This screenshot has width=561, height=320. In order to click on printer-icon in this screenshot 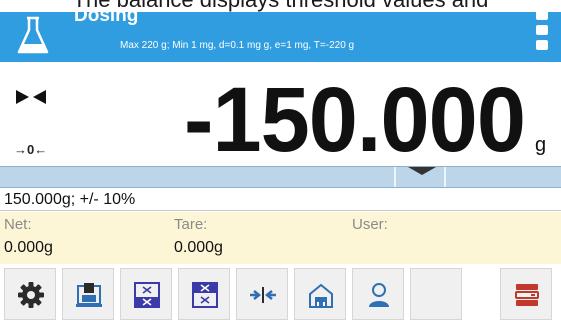, I will do `click(89, 295)`.